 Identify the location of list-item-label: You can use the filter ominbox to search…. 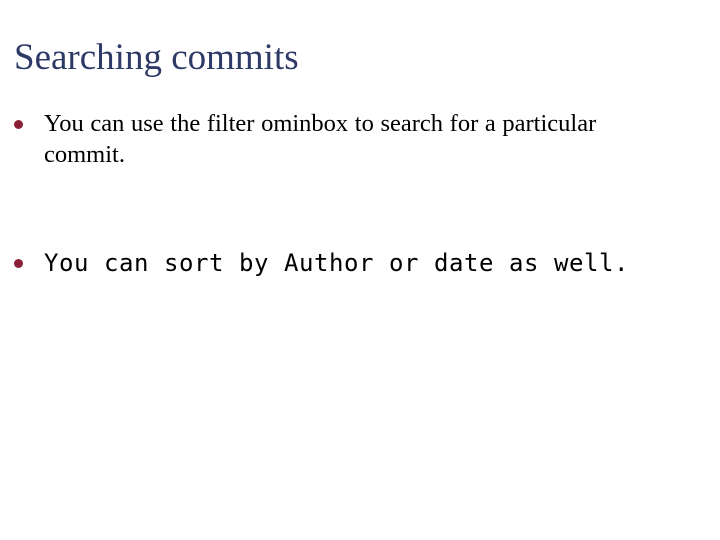
(320, 139).